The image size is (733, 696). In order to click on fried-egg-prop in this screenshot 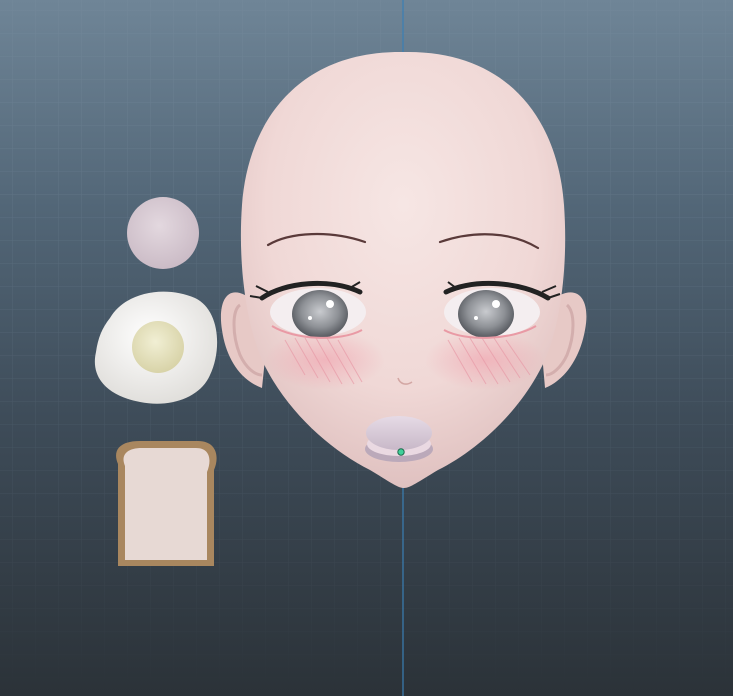, I will do `click(156, 347)`.